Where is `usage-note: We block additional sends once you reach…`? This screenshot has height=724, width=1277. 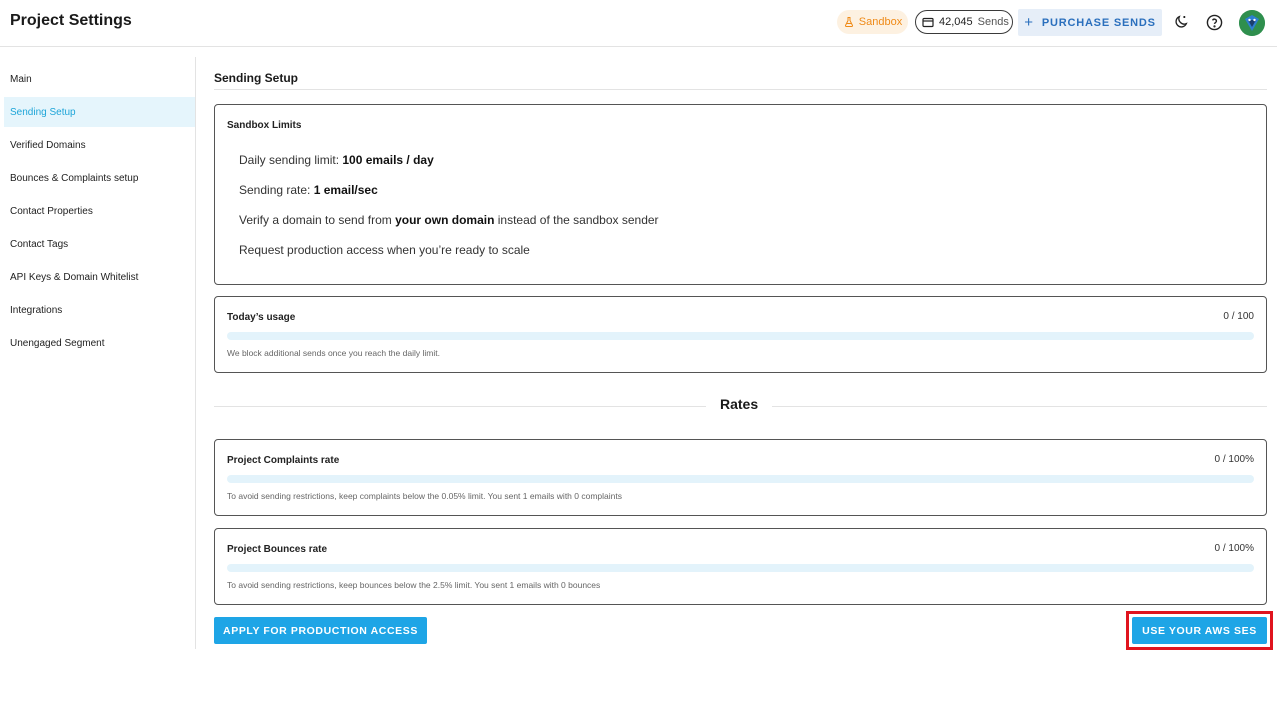 usage-note: We block additional sends once you reach… is located at coordinates (333, 353).